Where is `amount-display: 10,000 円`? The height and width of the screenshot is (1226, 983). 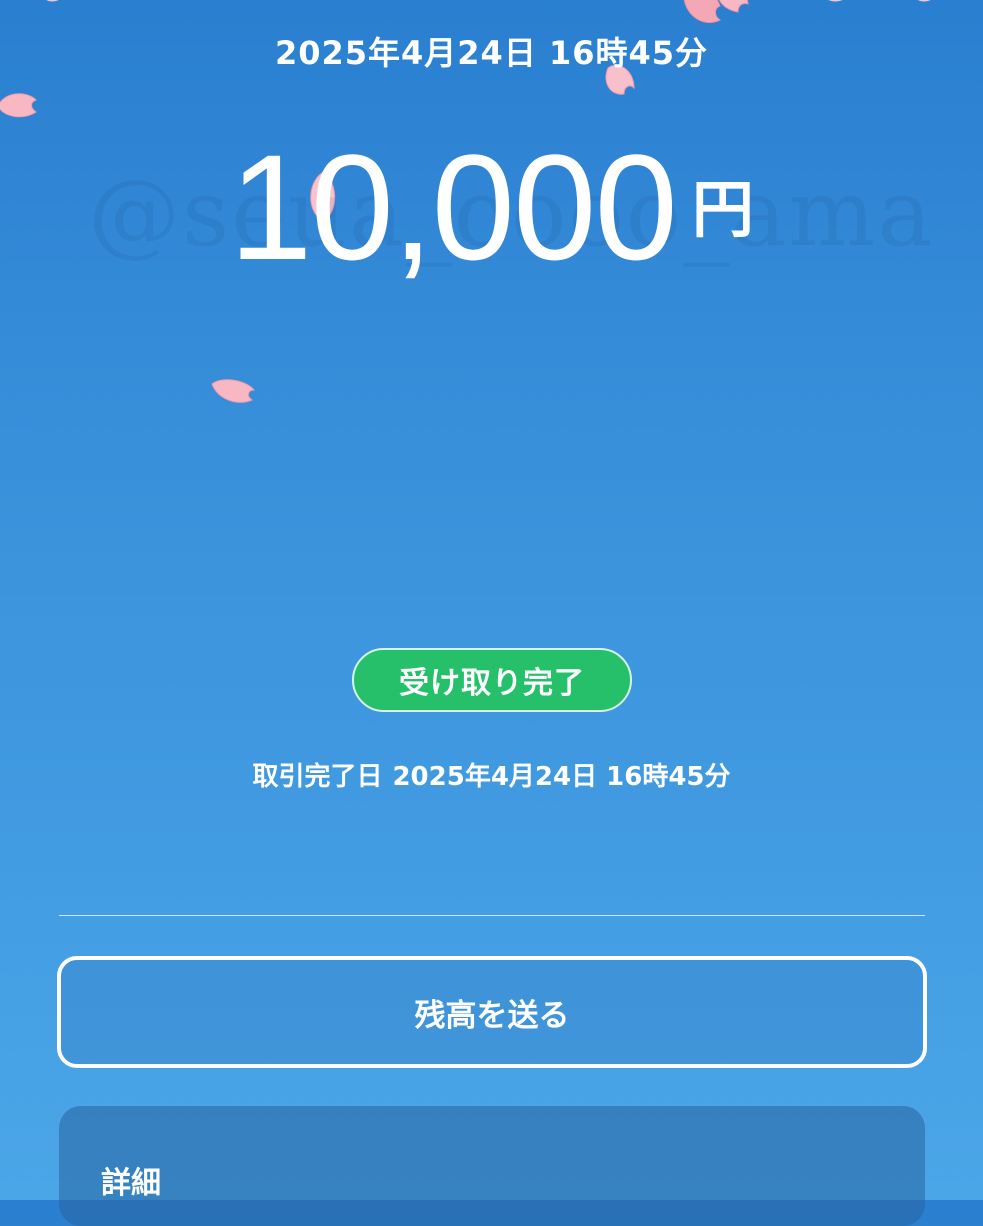
amount-display: 10,000 円 is located at coordinates (491, 207).